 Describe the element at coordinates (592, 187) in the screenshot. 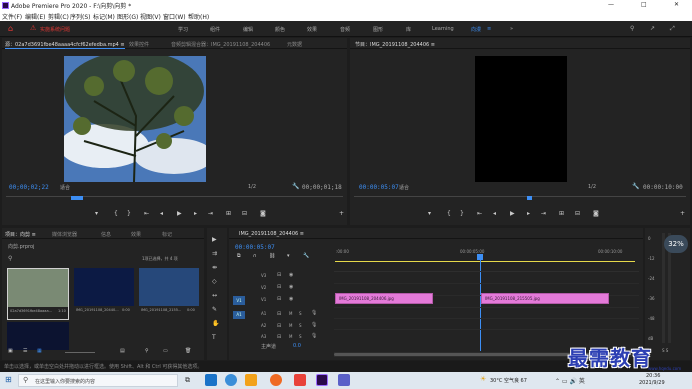

I see `program-ratio-select: 1/2` at that location.